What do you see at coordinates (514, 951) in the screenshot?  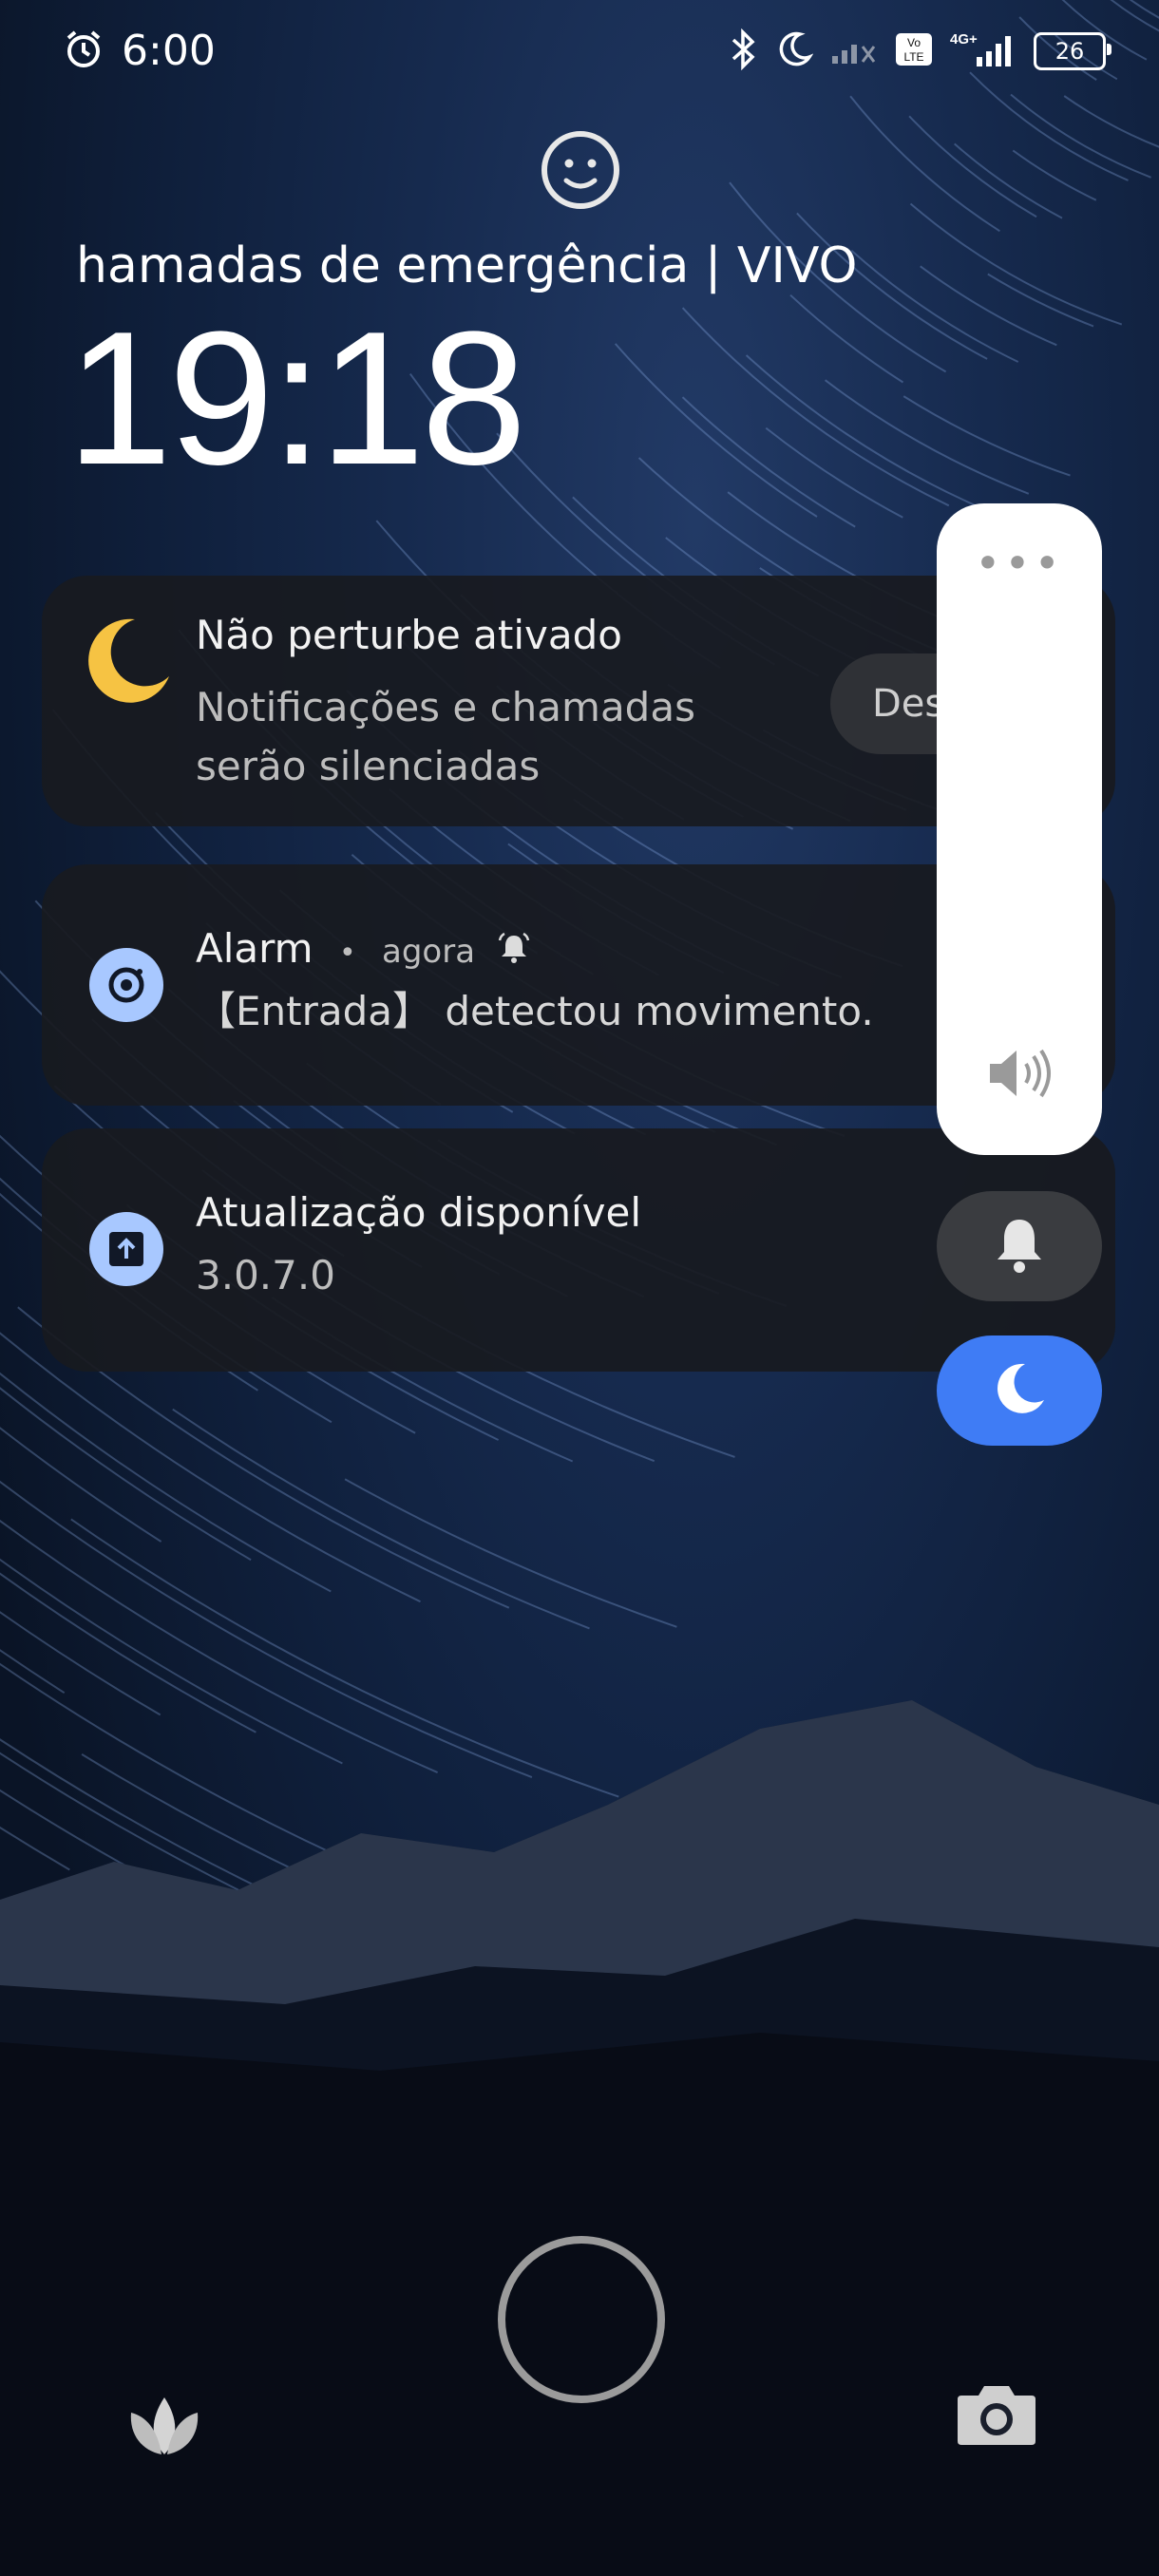 I see `bell-ring-icon` at bounding box center [514, 951].